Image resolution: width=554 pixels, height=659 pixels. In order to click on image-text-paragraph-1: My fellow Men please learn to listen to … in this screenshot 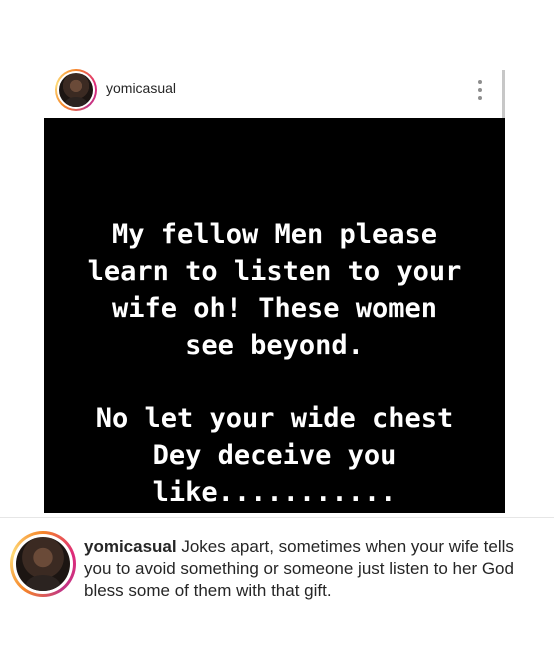, I will do `click(274, 290)`.